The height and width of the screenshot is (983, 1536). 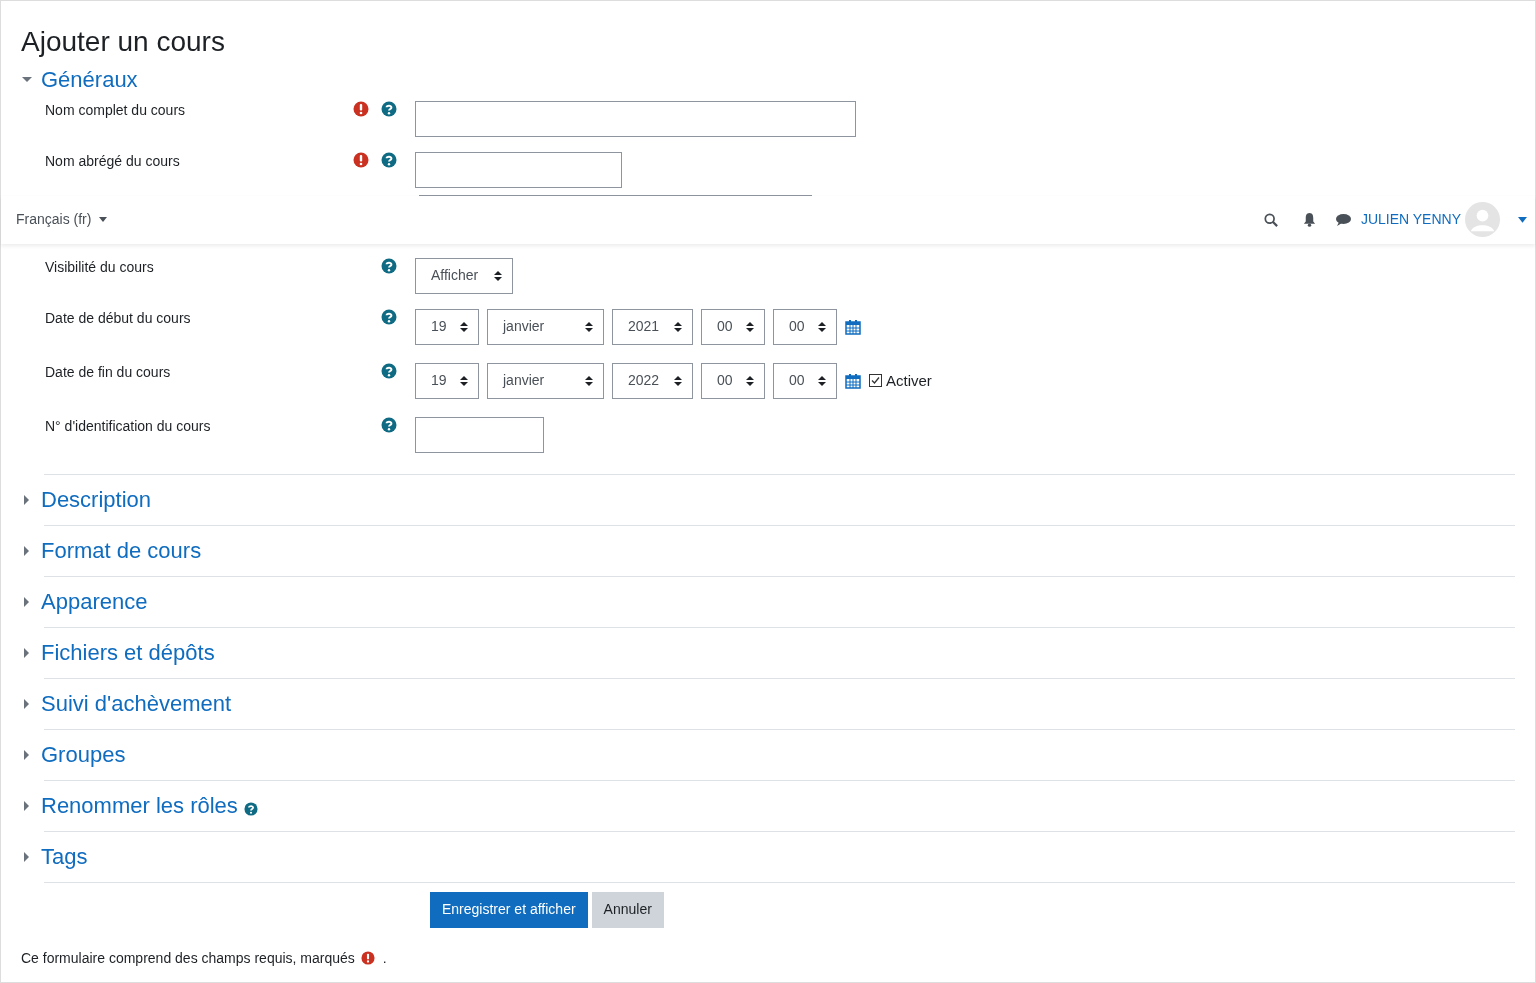 What do you see at coordinates (509, 910) in the screenshot?
I see `save-button: Enregistrer et afficher` at bounding box center [509, 910].